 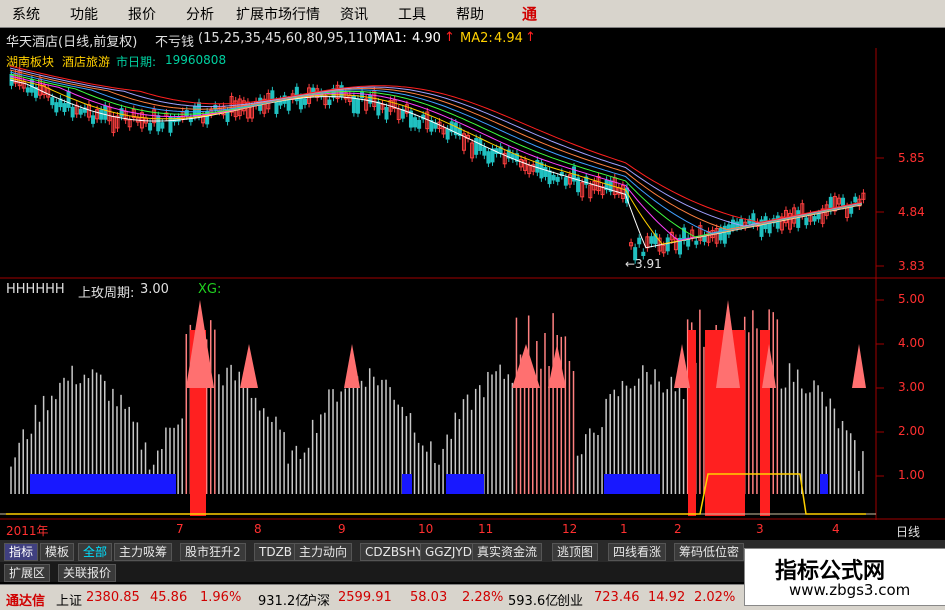 I want to click on cy-label: 创业, so click(x=570, y=601).